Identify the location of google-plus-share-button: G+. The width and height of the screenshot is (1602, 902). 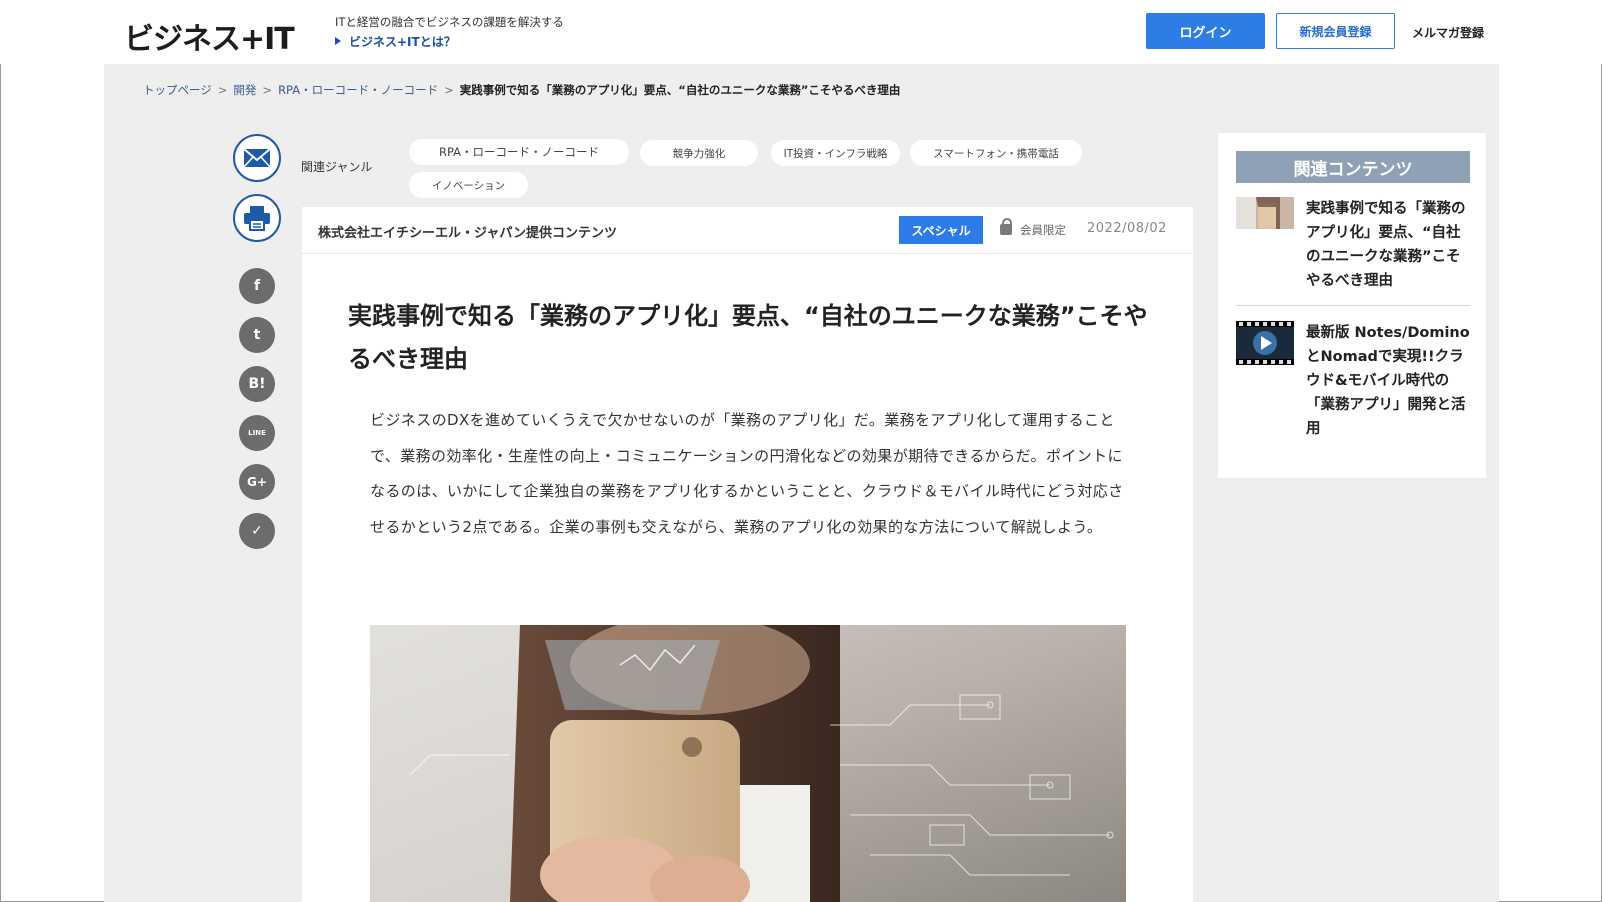
(257, 482).